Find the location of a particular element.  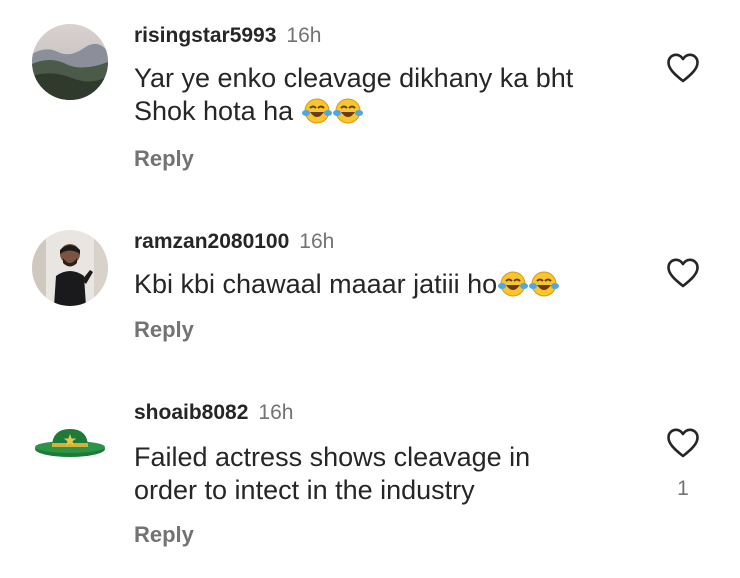

comment-meta: risingstar5993 16h is located at coordinates (227, 39).